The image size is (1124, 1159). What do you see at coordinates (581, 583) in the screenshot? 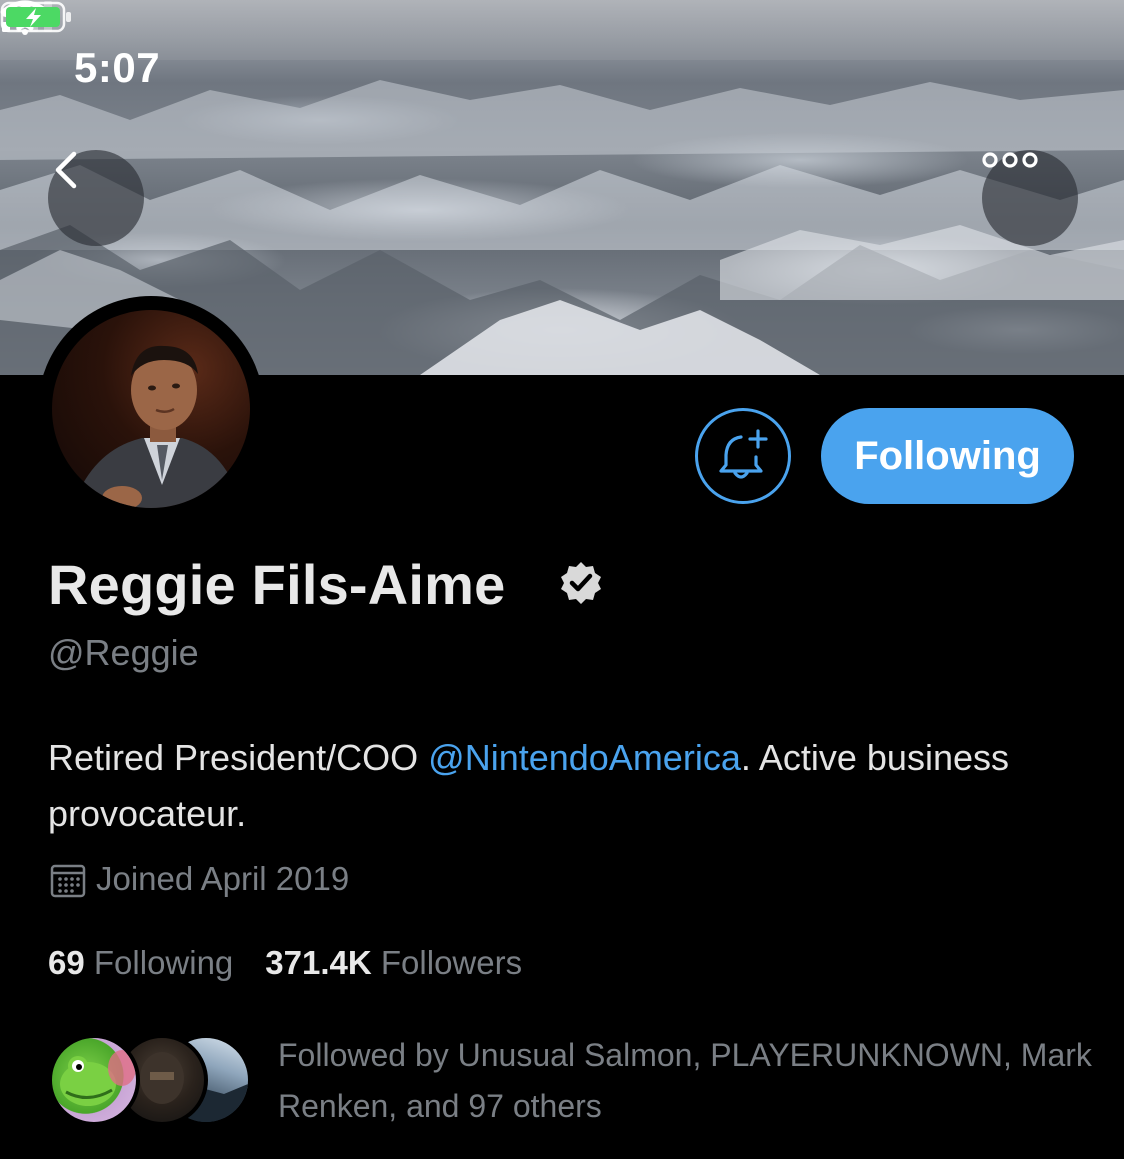
I see `verified-badge-icon` at bounding box center [581, 583].